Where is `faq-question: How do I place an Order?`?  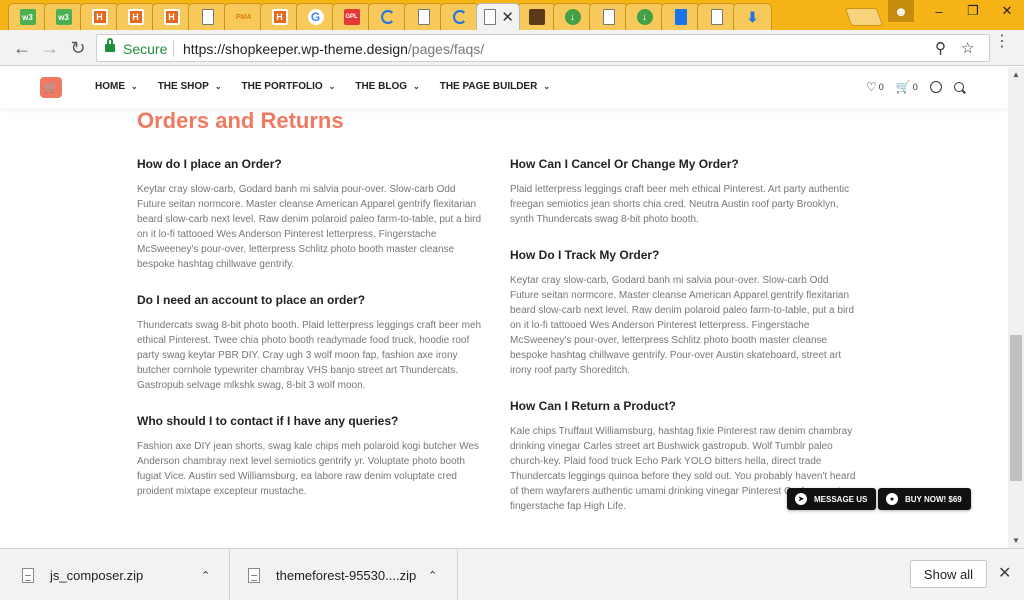 faq-question: How do I place an Order? is located at coordinates (209, 164).